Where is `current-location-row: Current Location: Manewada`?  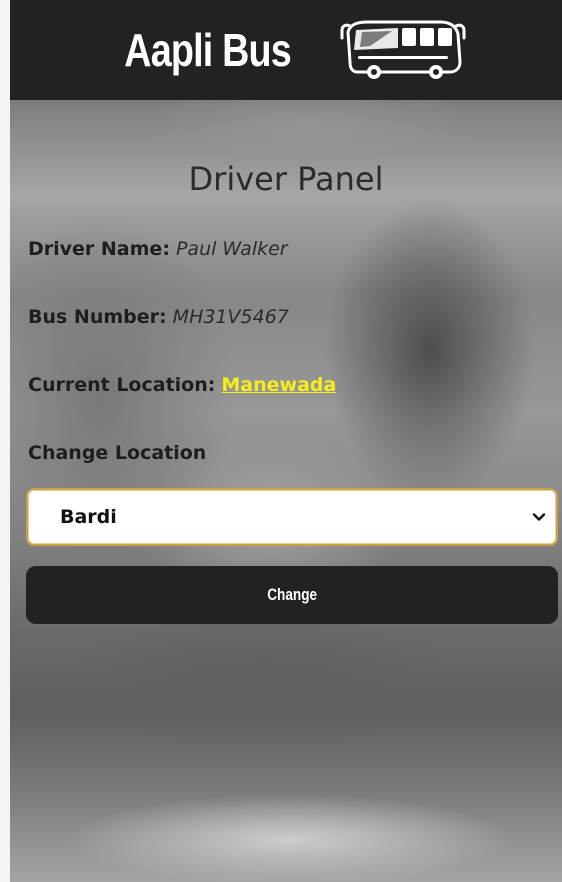 current-location-row: Current Location: Manewada is located at coordinates (182, 385).